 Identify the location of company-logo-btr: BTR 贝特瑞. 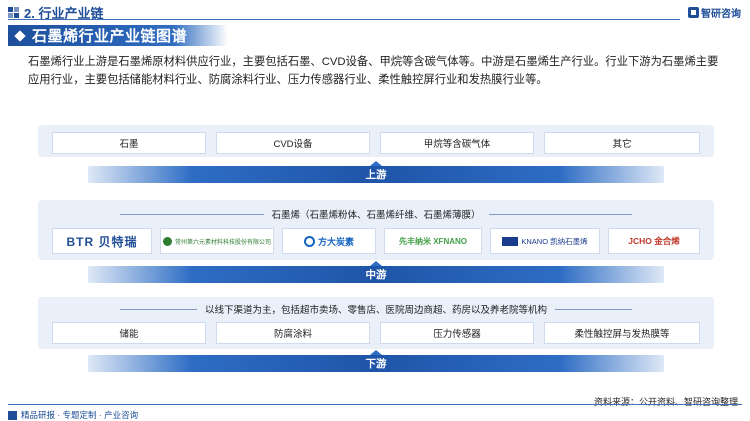
(102, 241).